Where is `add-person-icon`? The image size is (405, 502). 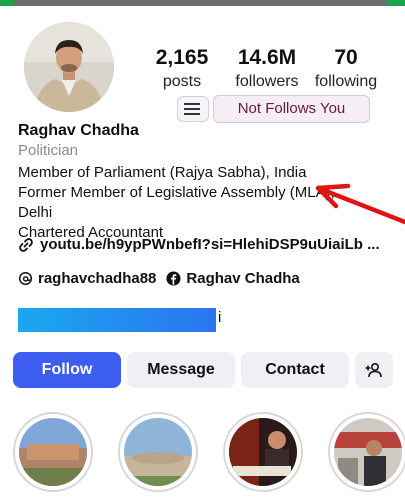
add-person-icon is located at coordinates (373, 370).